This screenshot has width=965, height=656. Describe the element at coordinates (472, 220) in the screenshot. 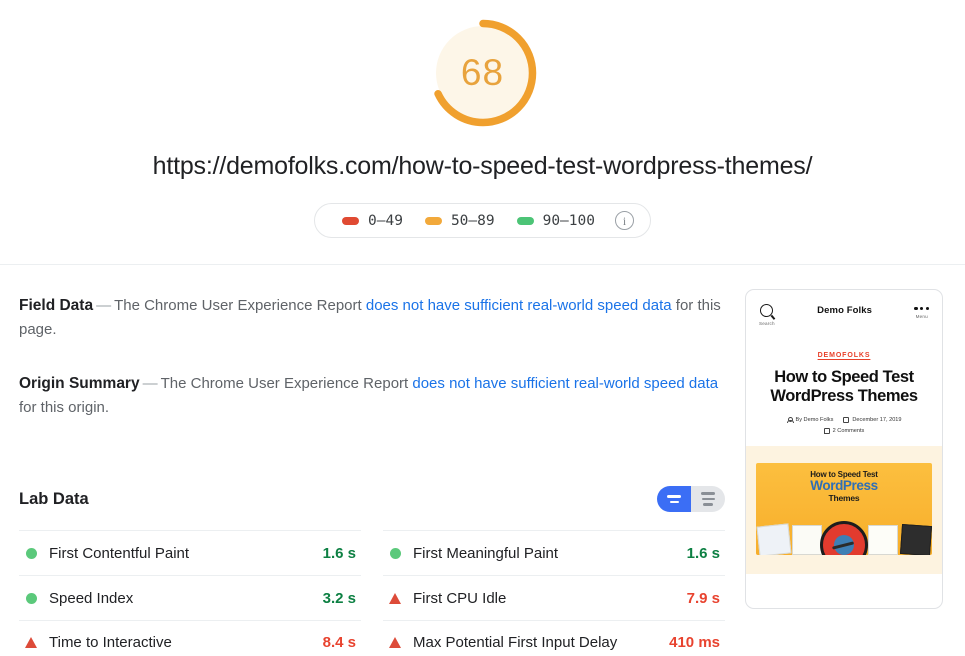

I see `legend-label-orange: 50–89` at that location.